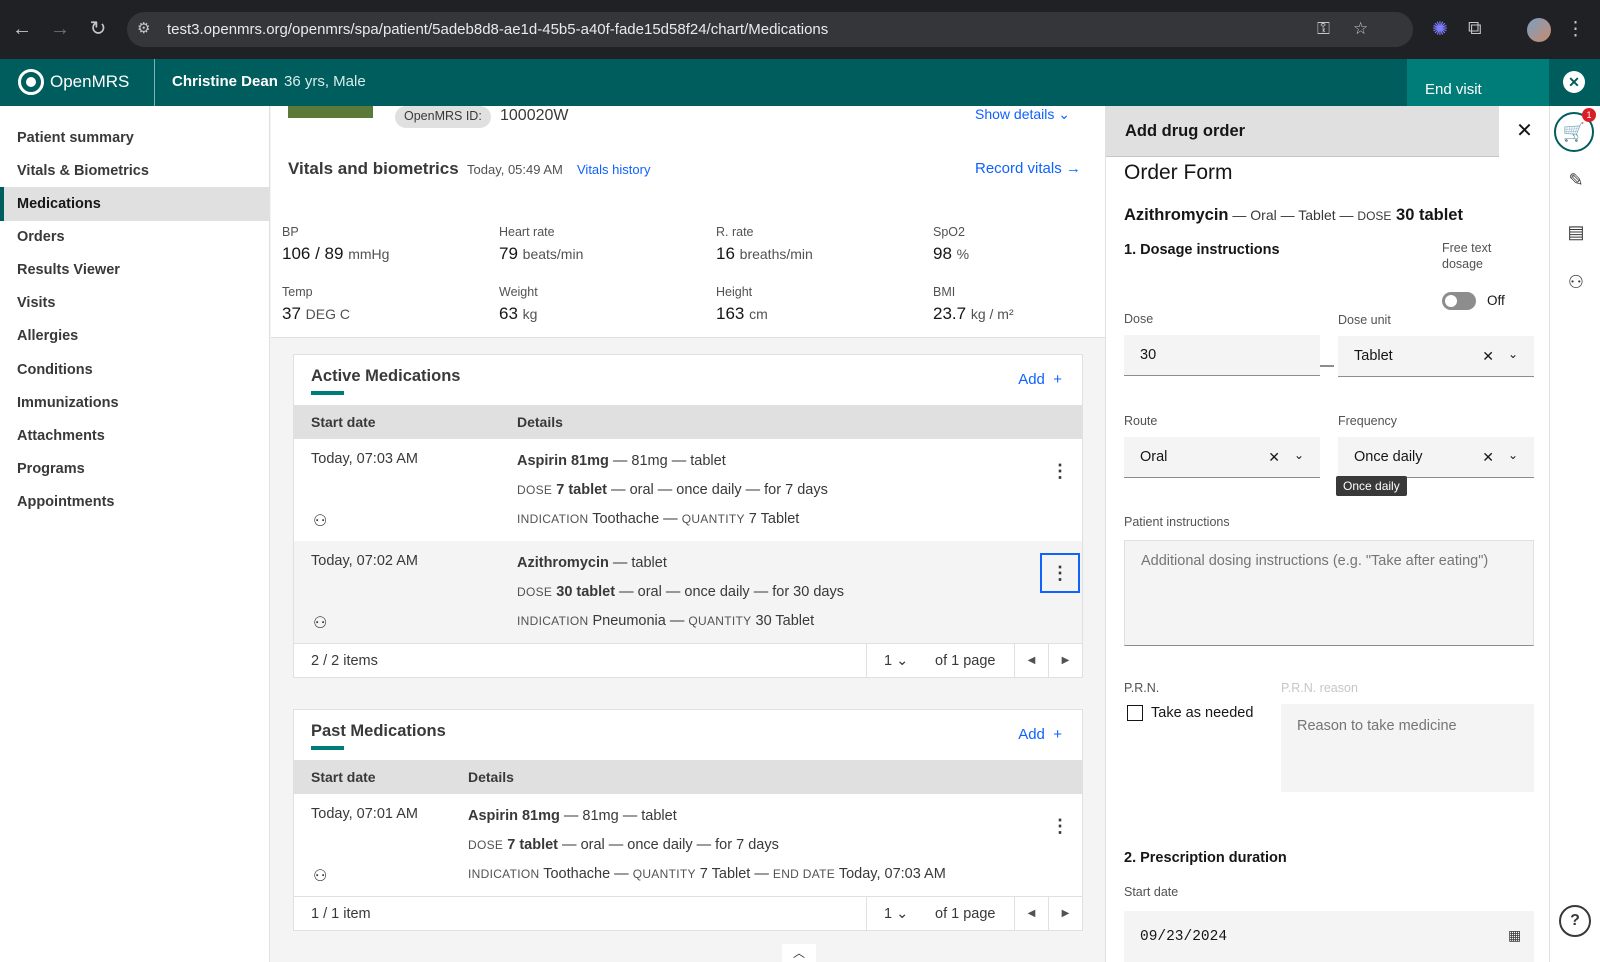 The image size is (1600, 962). Describe the element at coordinates (1514, 935) in the screenshot. I see `calendar-icon: ▦` at that location.